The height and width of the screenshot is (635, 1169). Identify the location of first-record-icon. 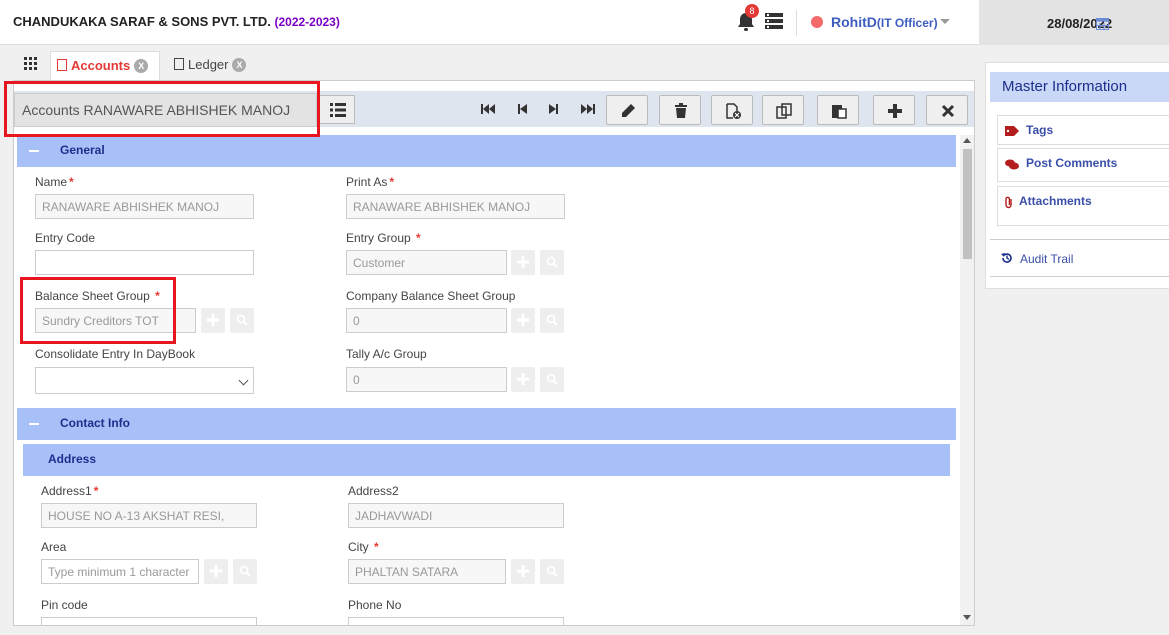
(488, 109).